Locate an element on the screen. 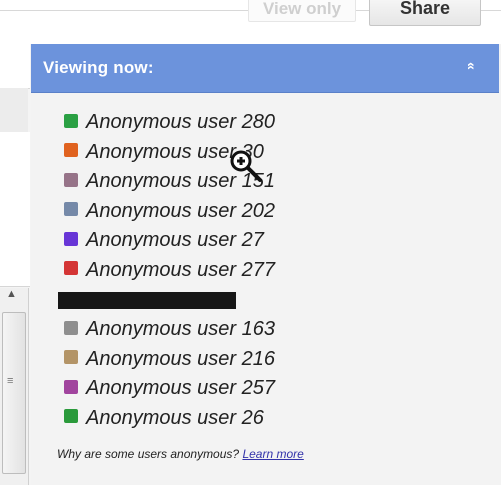 The width and height of the screenshot is (501, 485). viewer-name: Anonymous user 257 is located at coordinates (181, 388).